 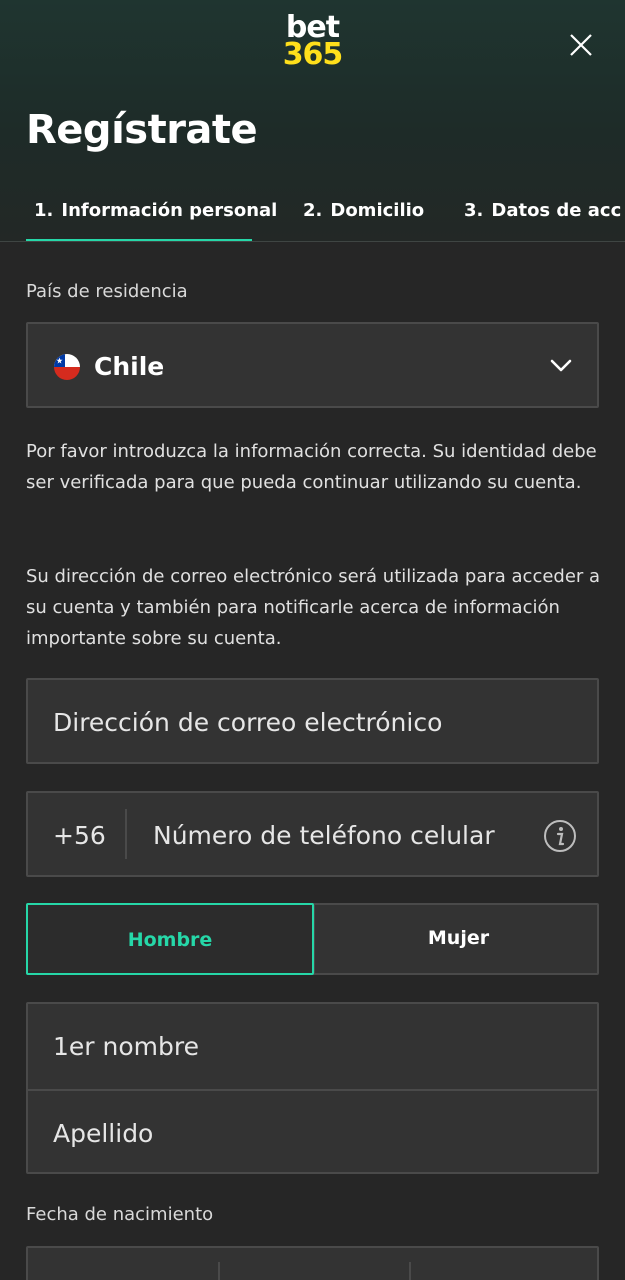 I want to click on chevron-down-icon, so click(x=561, y=365).